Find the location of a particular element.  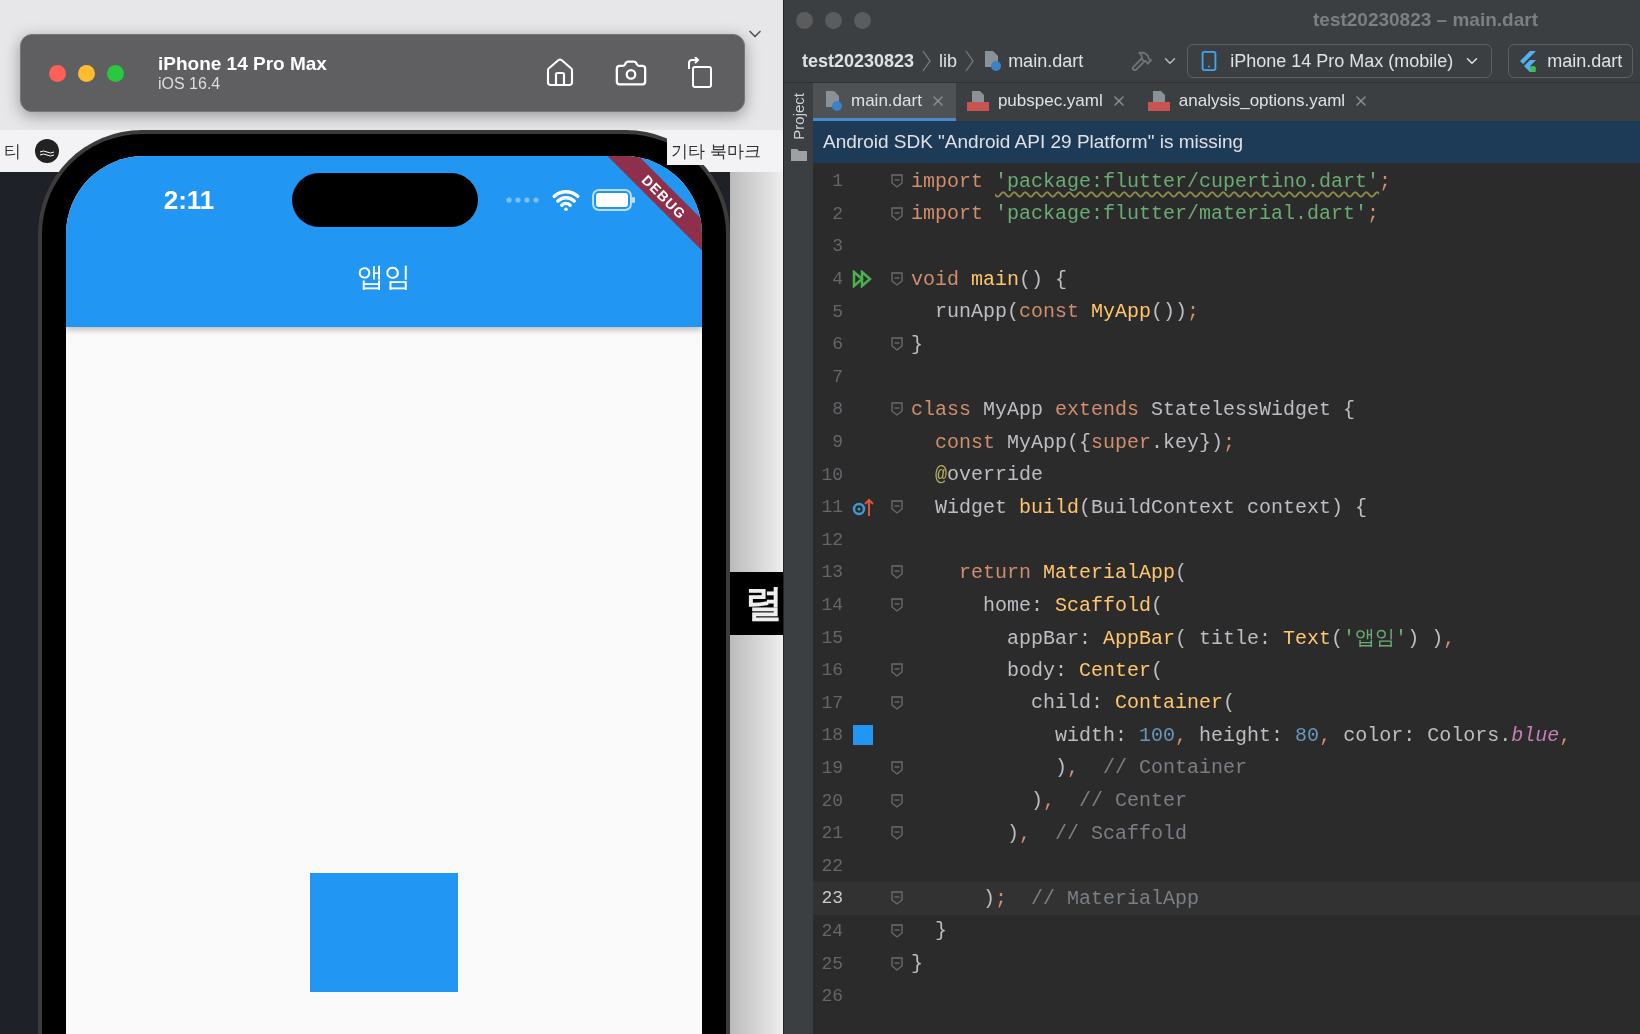

line-number: 9 is located at coordinates (837, 442).